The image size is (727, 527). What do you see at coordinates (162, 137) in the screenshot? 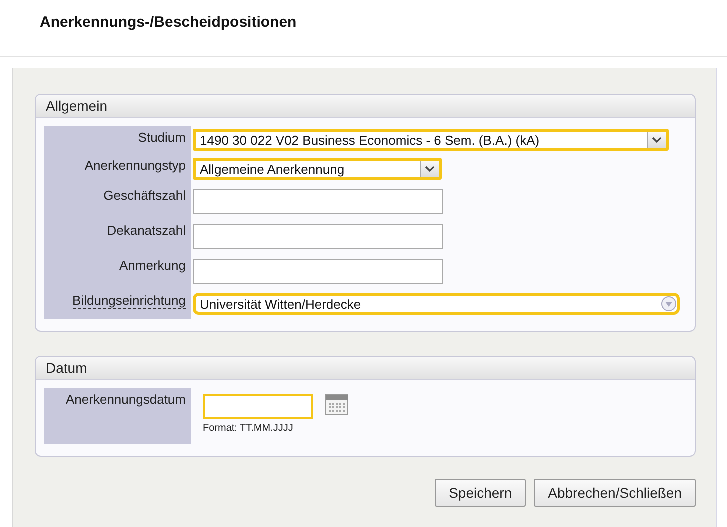
I see `field-label: Studium` at bounding box center [162, 137].